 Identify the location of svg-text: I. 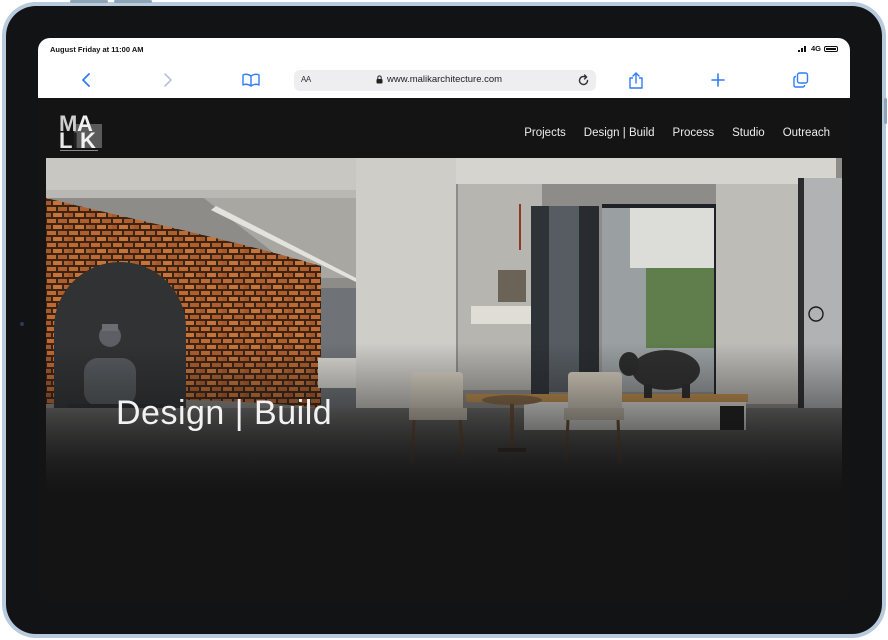
(75, 140).